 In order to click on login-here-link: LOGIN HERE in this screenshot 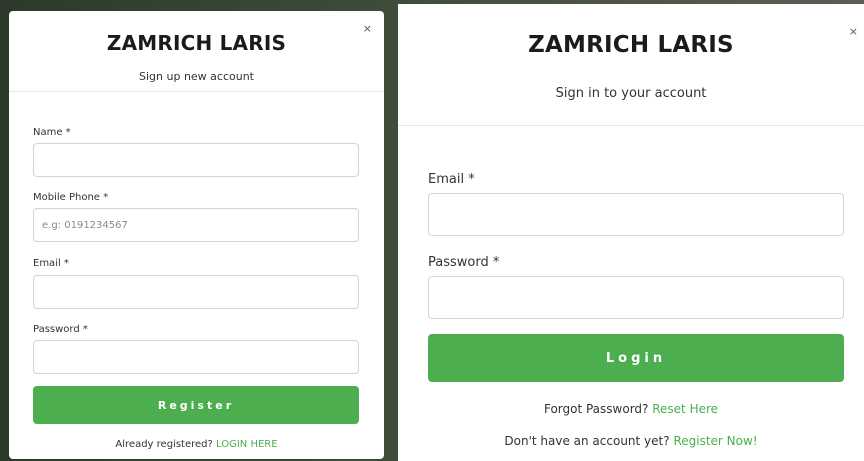, I will do `click(247, 444)`.